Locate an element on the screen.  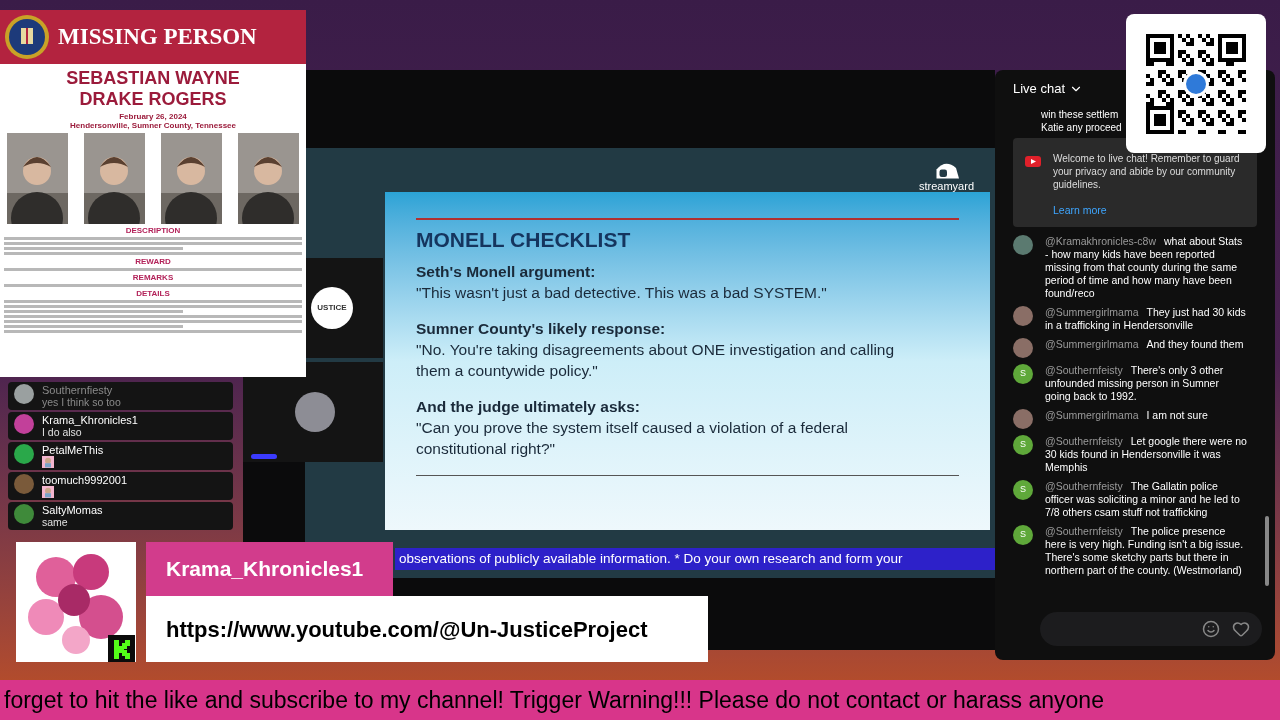
slide-quote: "No. You're taking disagreements about ONE investigation and calling them a countywide policy." is located at coordinates (656, 360).